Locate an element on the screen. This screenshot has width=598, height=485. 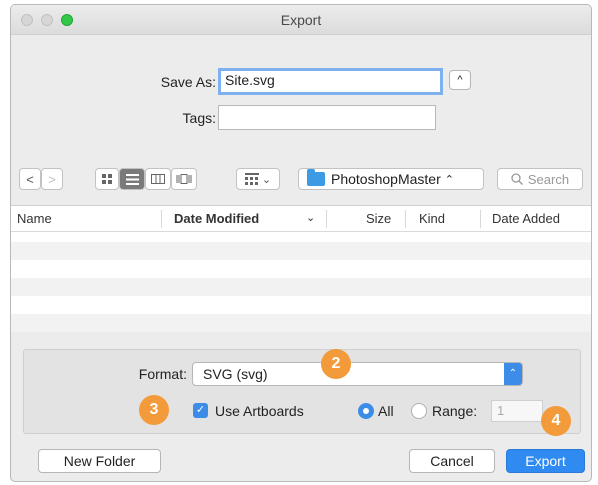
window-title: Export is located at coordinates (301, 20).